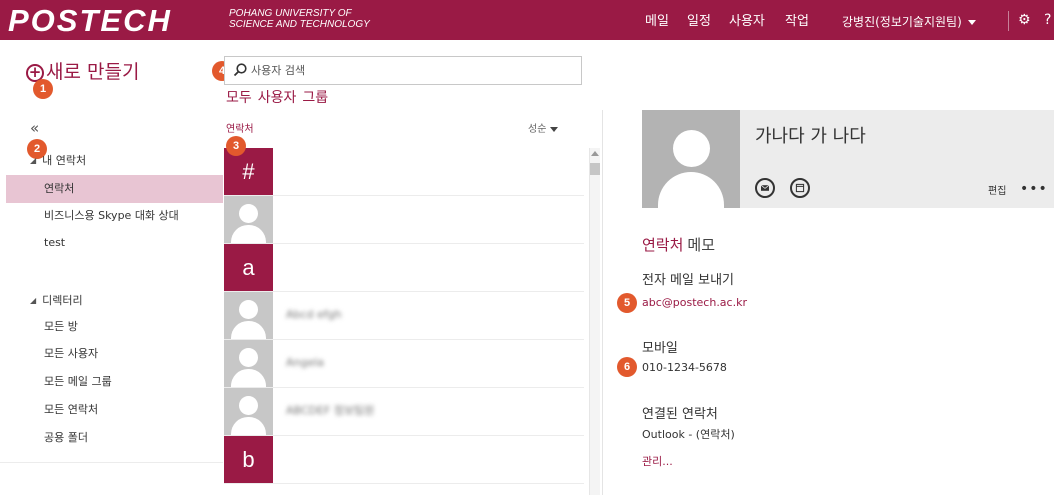 This screenshot has width=1054, height=495. Describe the element at coordinates (660, 348) in the screenshot. I see `mobile-label: 모바일` at that location.